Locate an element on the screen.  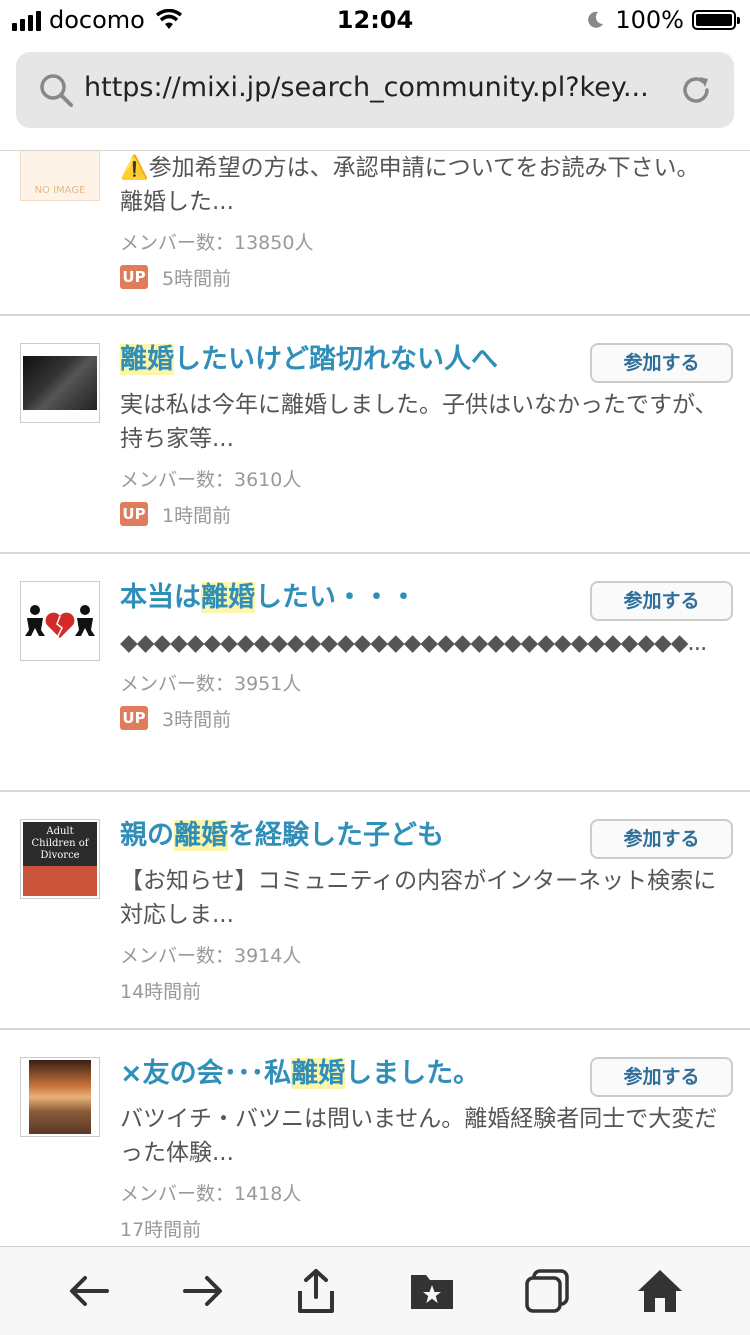
home-icon is located at coordinates (660, 1291).